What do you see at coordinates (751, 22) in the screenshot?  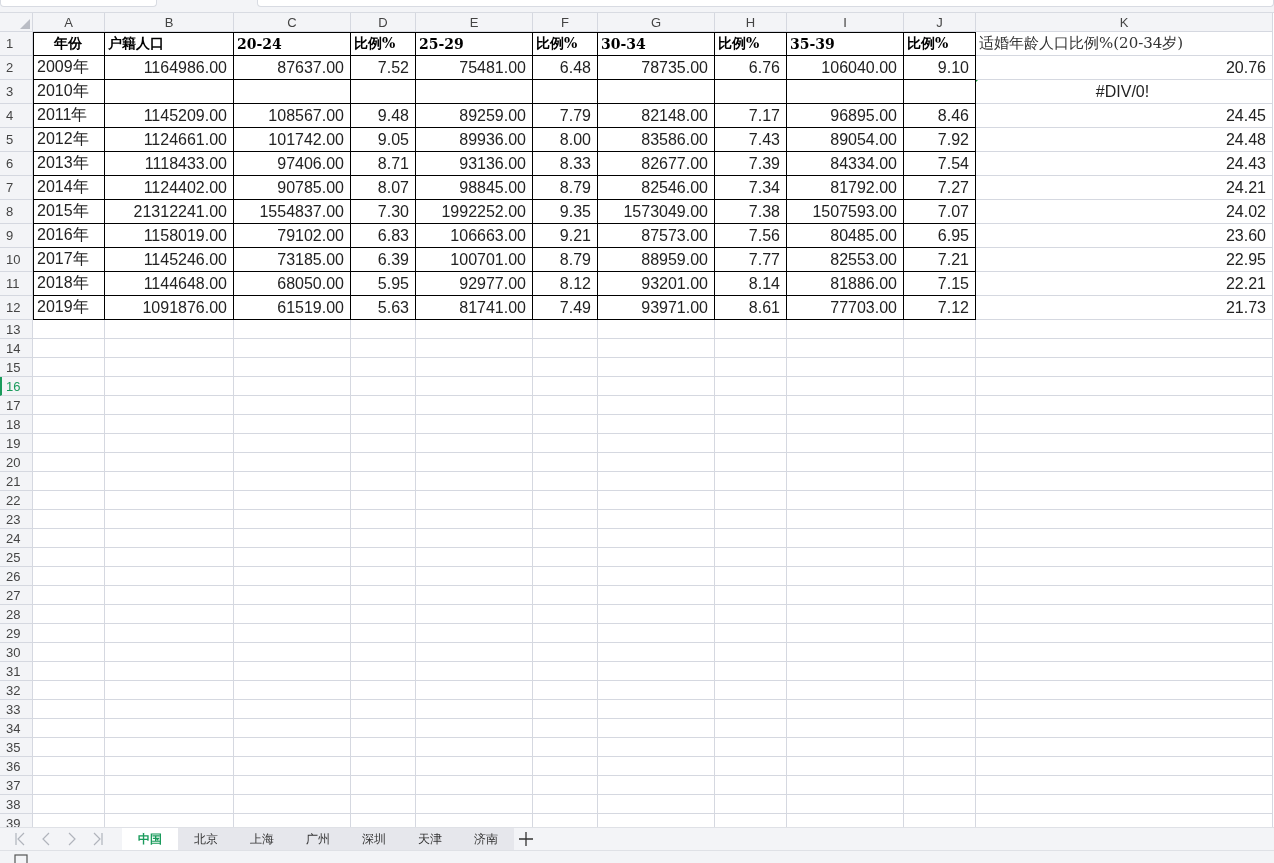 I see `column-header: H` at bounding box center [751, 22].